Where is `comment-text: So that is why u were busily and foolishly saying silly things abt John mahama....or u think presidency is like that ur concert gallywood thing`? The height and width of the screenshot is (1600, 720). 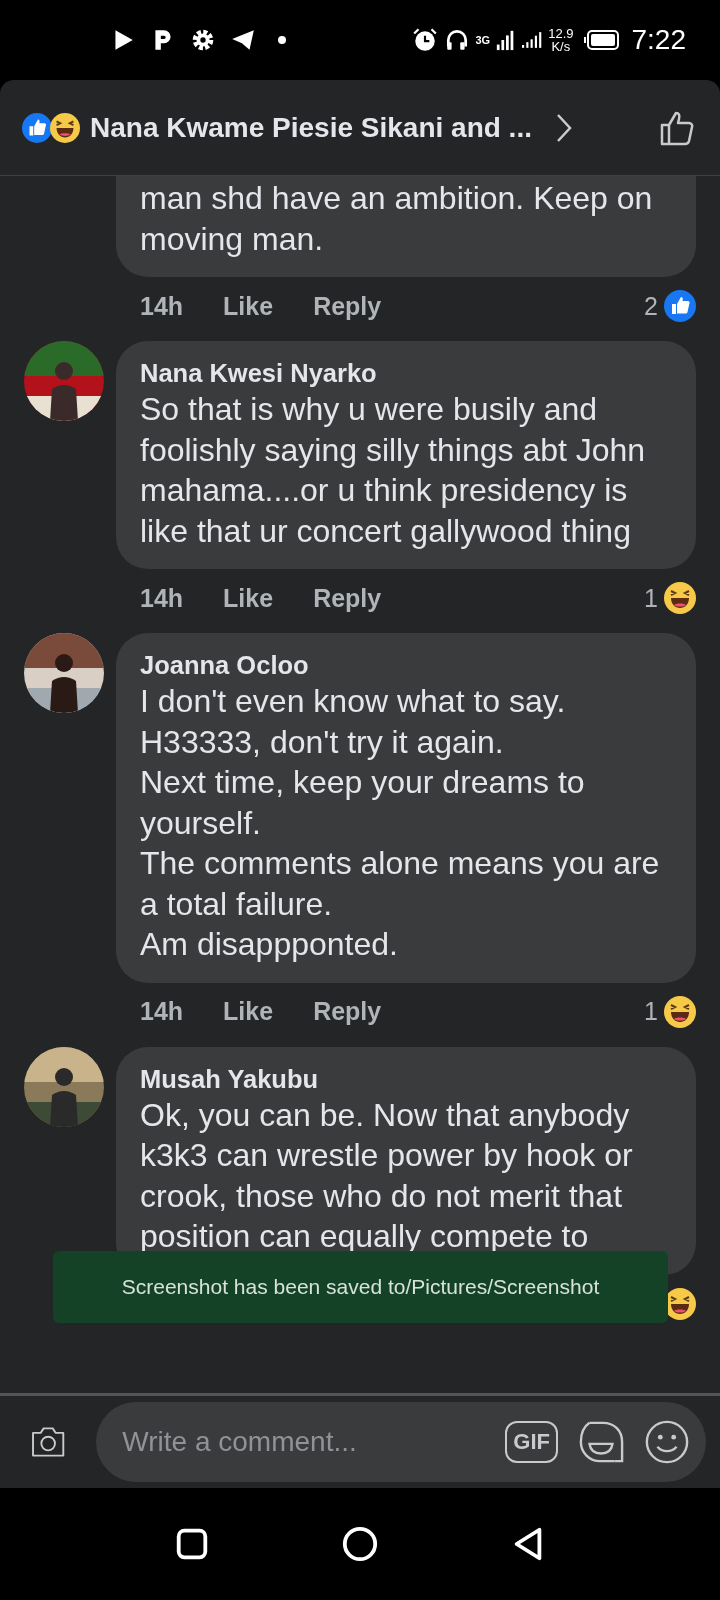 comment-text: So that is why u were busily and foolishly saying silly things abt John mahama....or u think presidency is like that ur concert gallywood thing is located at coordinates (393, 470).